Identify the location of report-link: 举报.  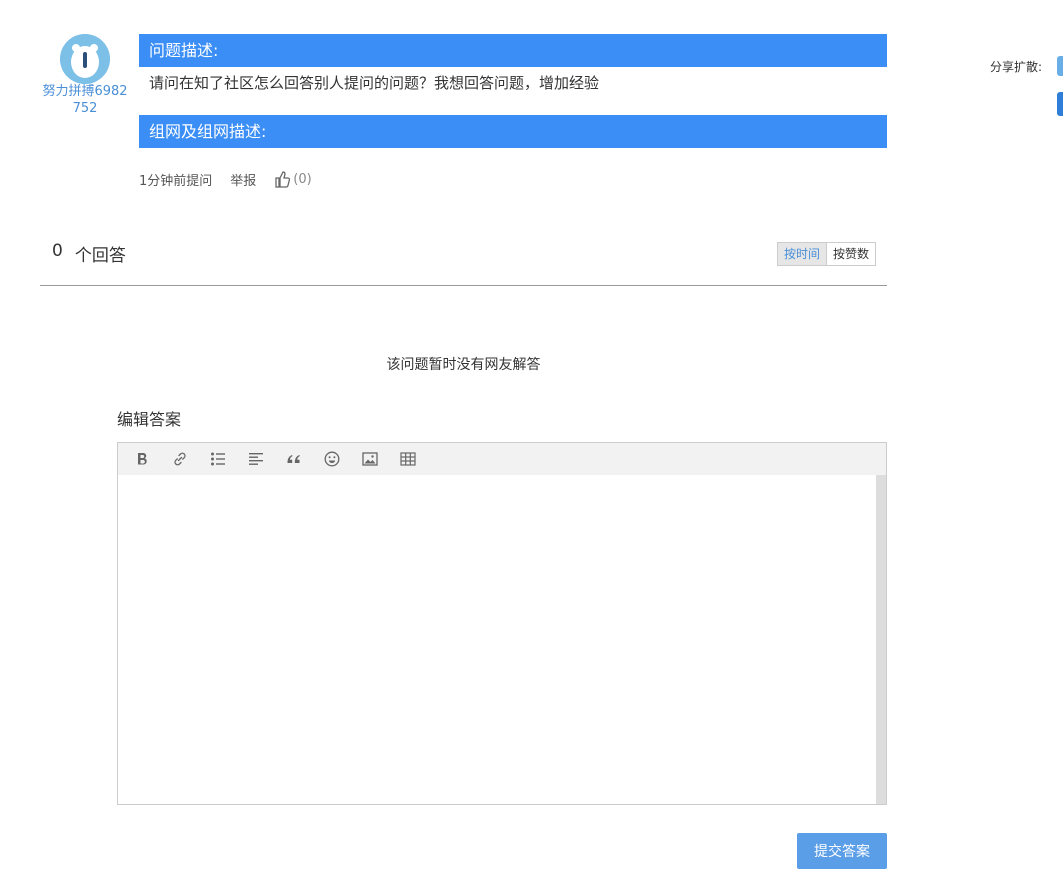
(243, 179).